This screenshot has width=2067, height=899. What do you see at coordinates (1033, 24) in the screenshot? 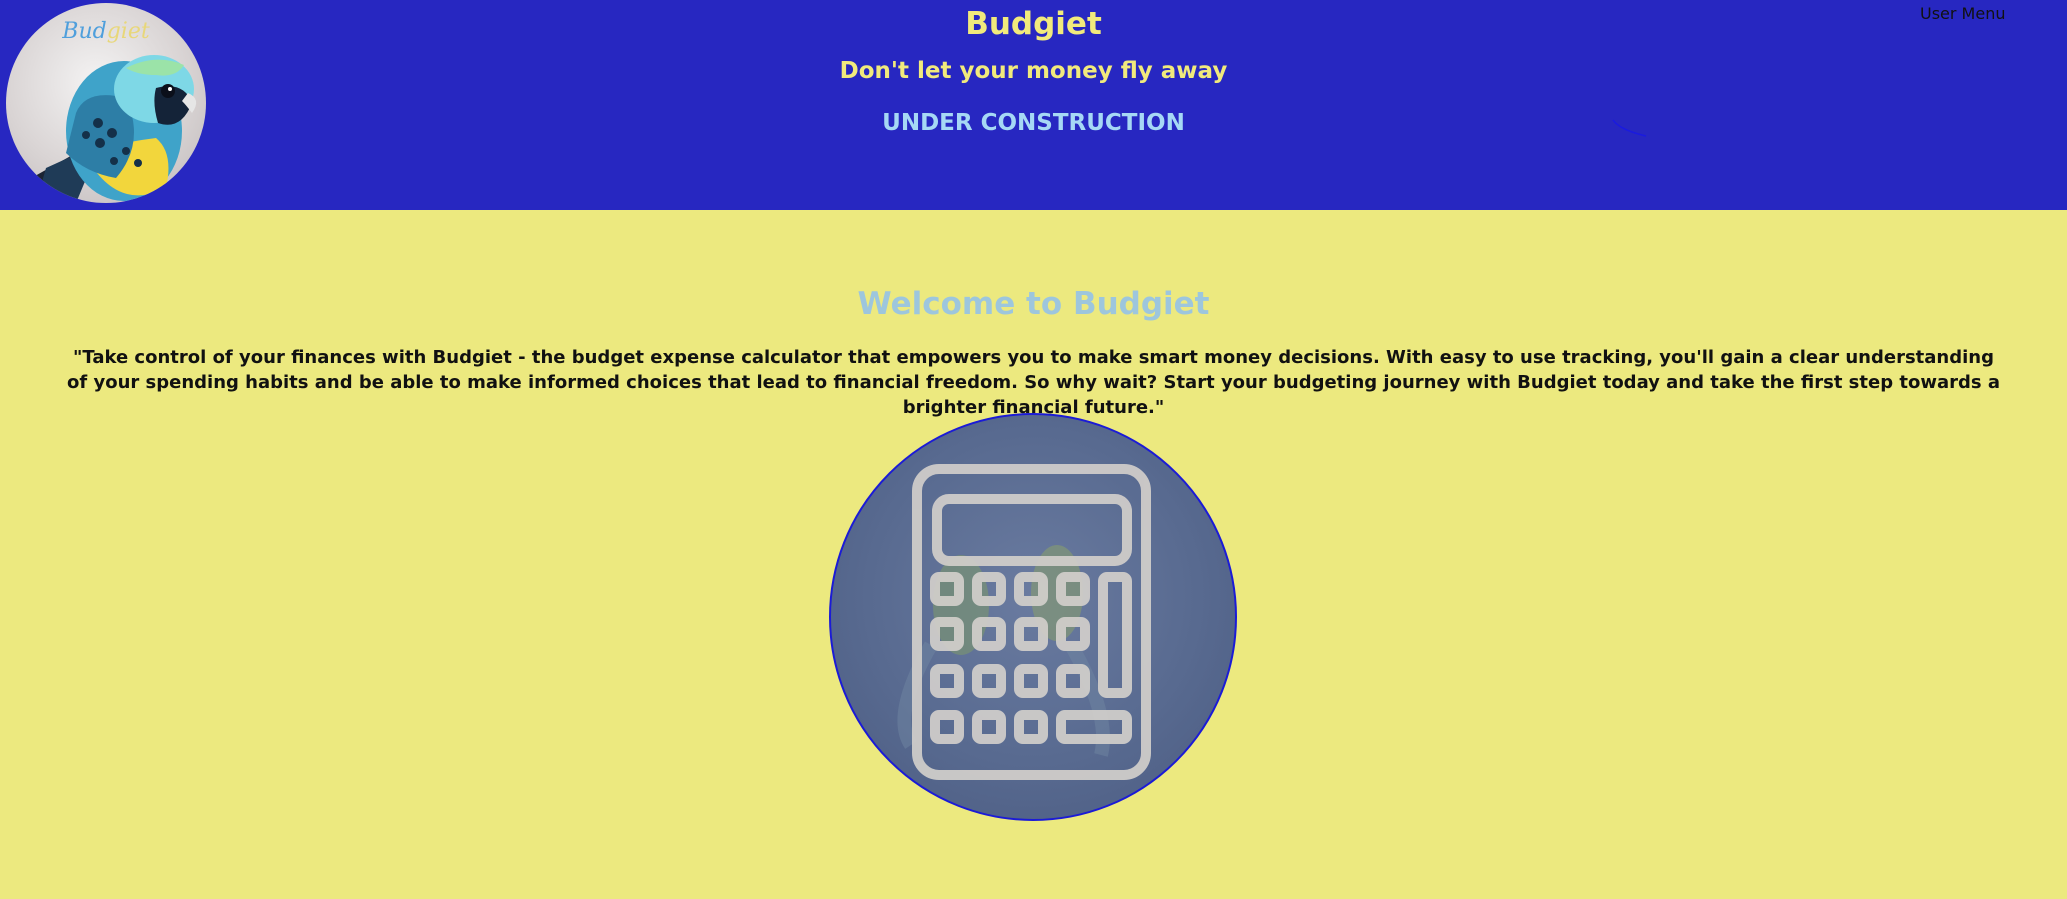
I see `site-title: Budgiet` at bounding box center [1033, 24].